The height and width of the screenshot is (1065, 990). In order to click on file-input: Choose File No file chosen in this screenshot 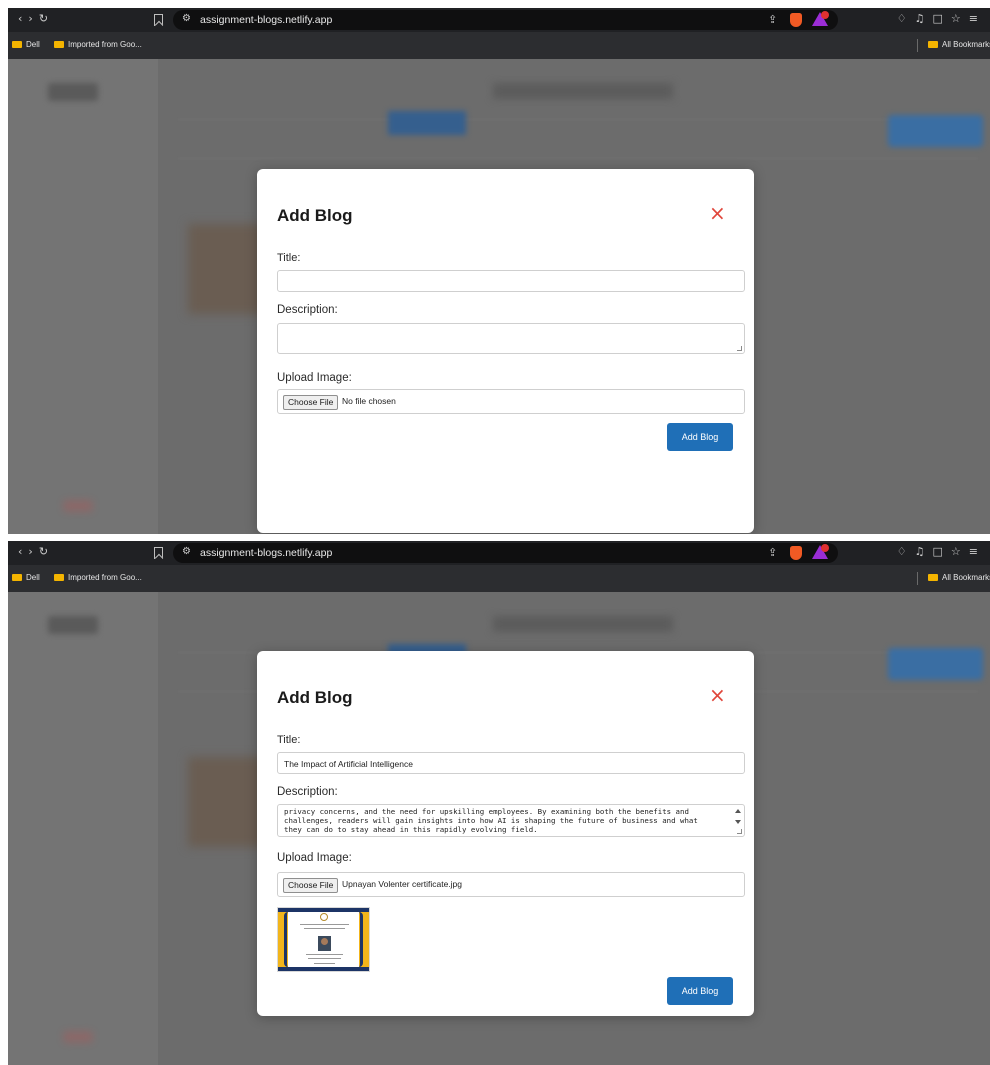, I will do `click(511, 401)`.